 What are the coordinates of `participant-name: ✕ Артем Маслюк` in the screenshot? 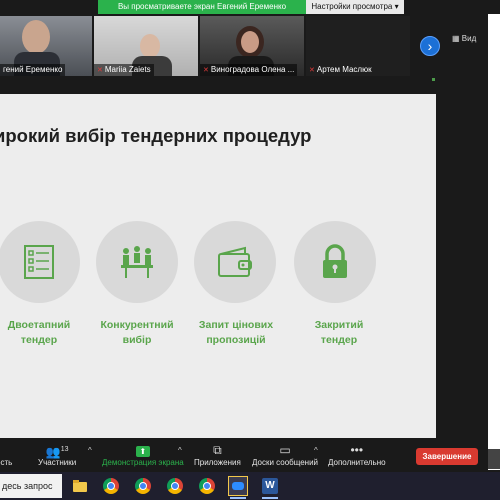 It's located at (340, 70).